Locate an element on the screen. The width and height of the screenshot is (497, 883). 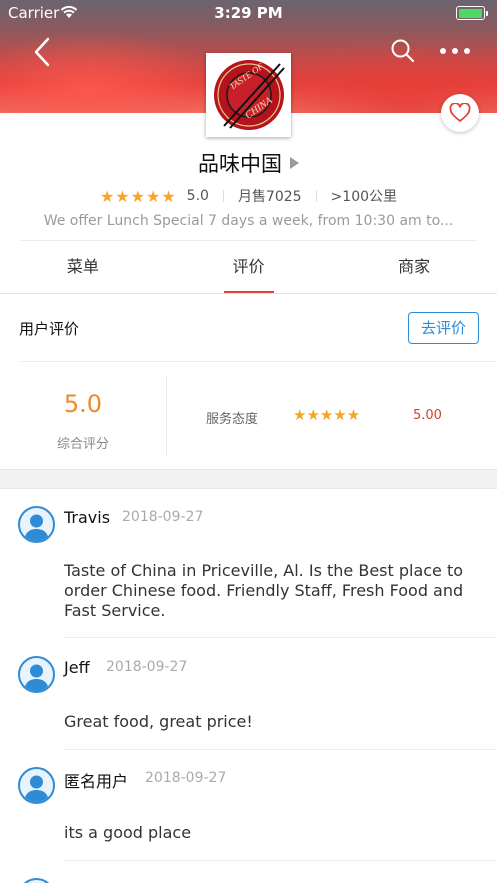
tab-label: 评价 is located at coordinates (248, 266).